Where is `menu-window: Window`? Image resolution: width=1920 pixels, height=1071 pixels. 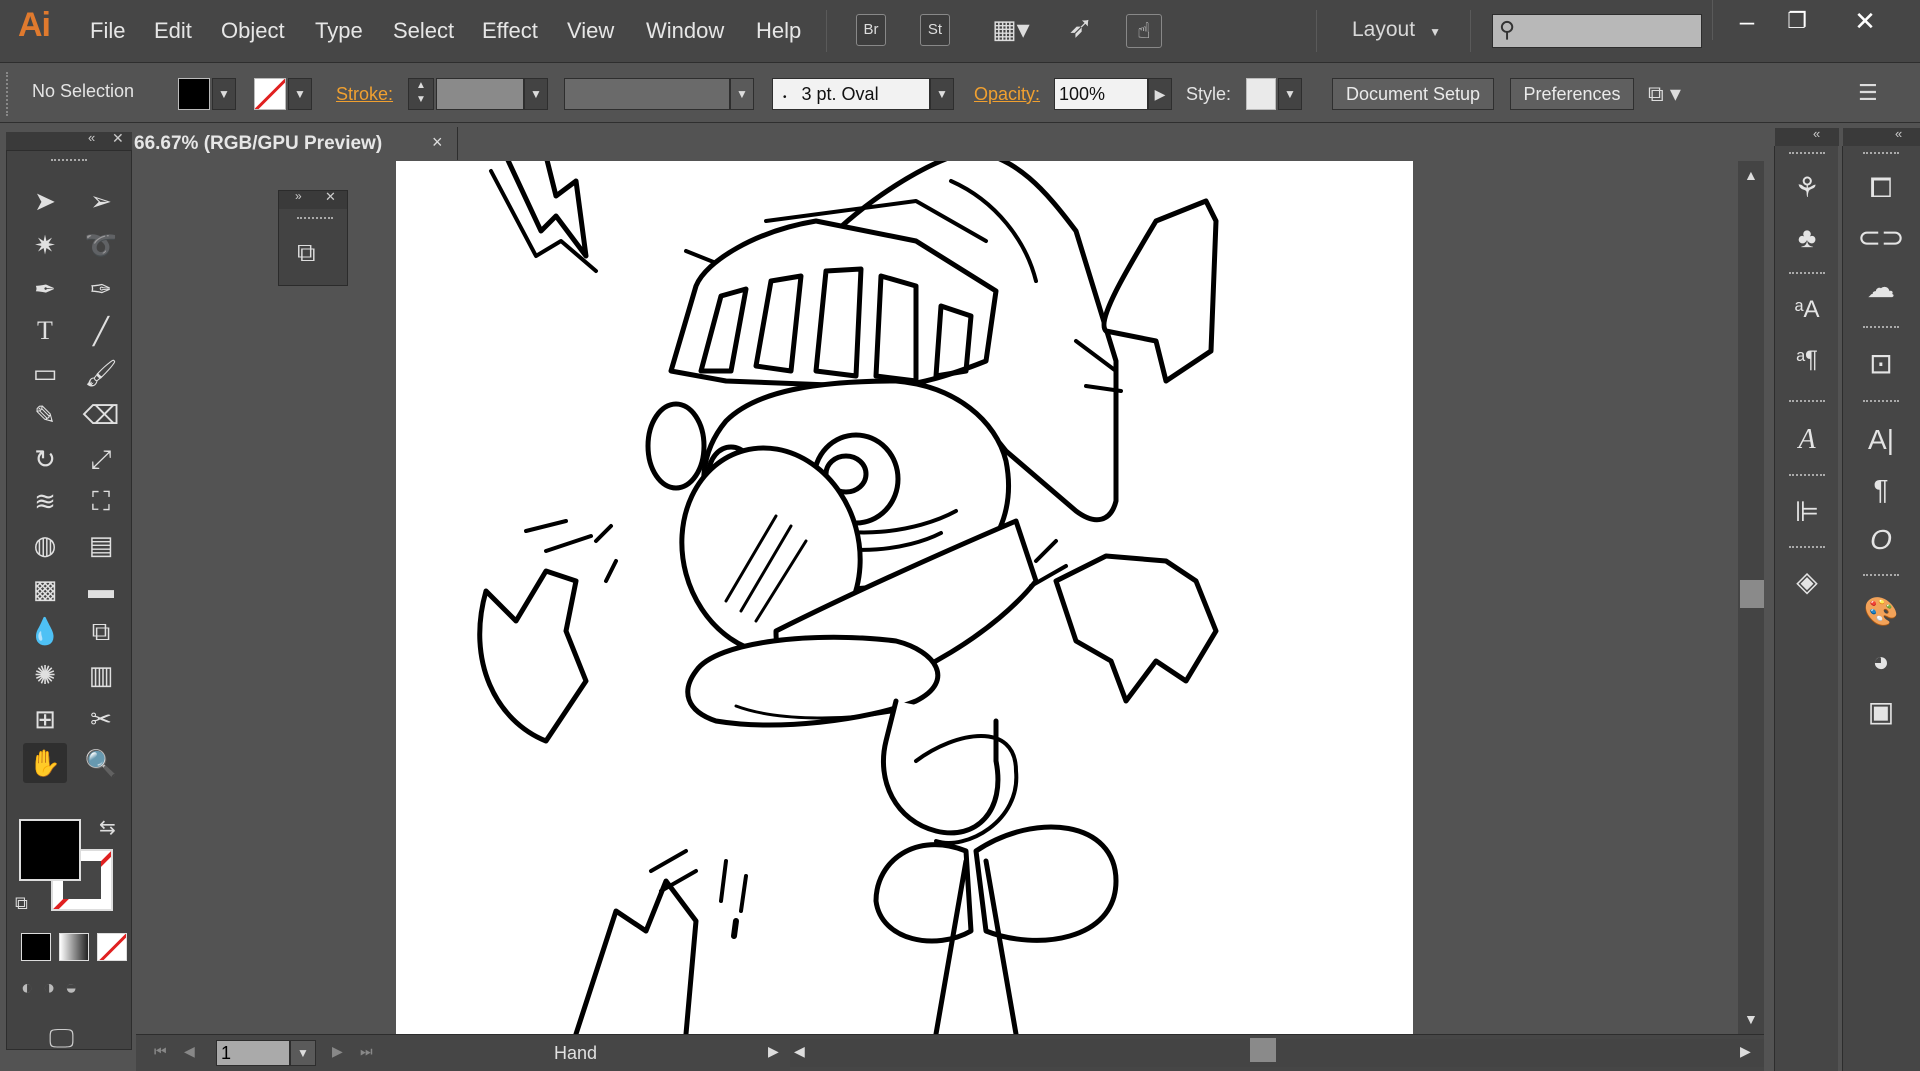
menu-window: Window is located at coordinates (685, 31).